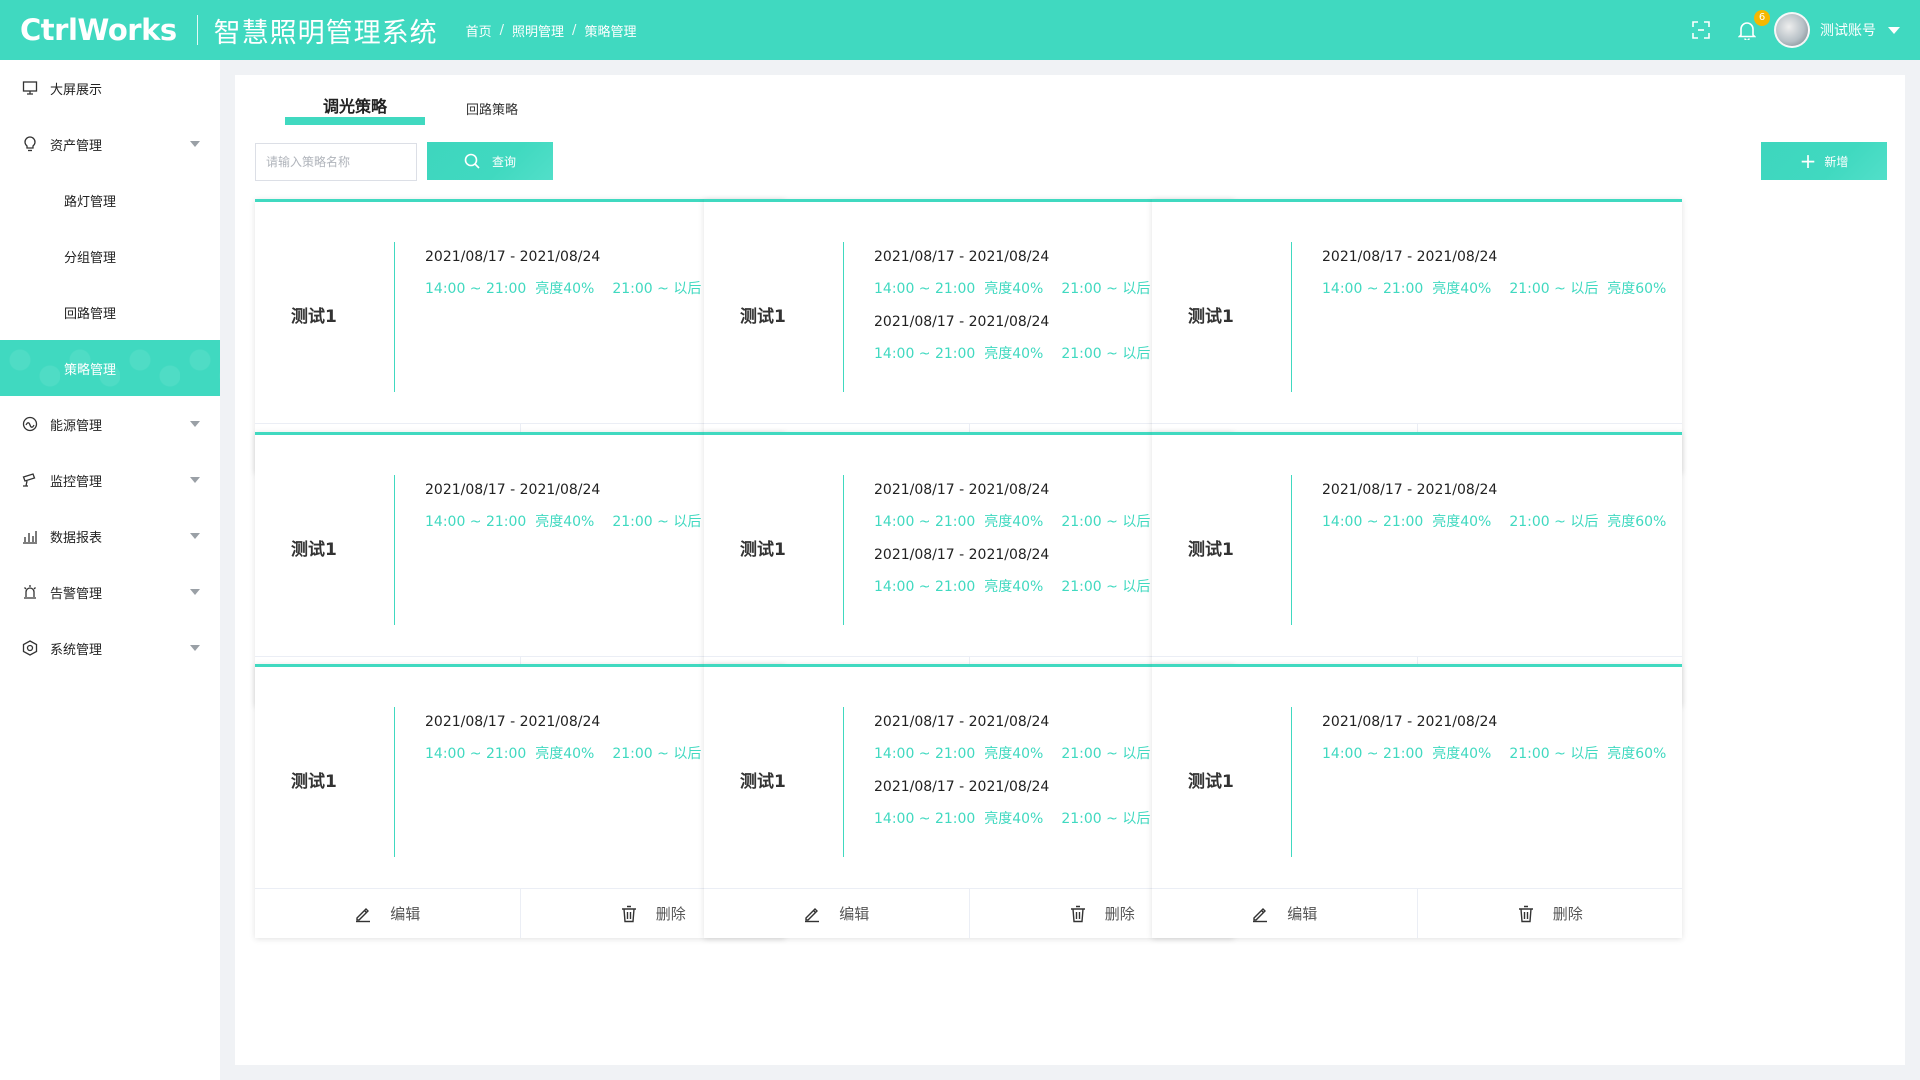  Describe the element at coordinates (1753, 25) in the screenshot. I see `notification-bell-icon: 6` at that location.